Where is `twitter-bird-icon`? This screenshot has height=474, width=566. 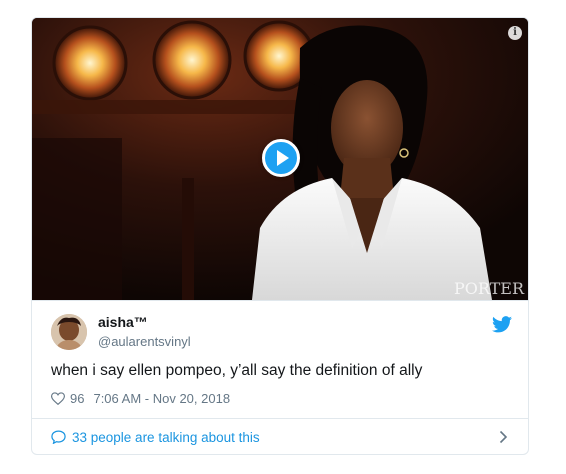
twitter-bird-icon is located at coordinates (502, 324).